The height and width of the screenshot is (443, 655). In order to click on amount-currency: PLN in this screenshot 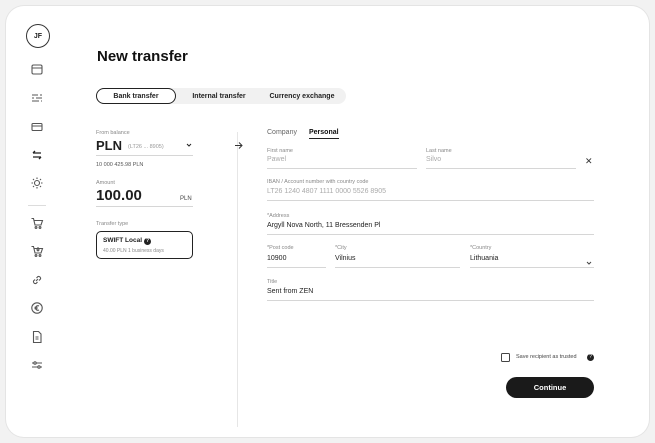, I will do `click(186, 199)`.